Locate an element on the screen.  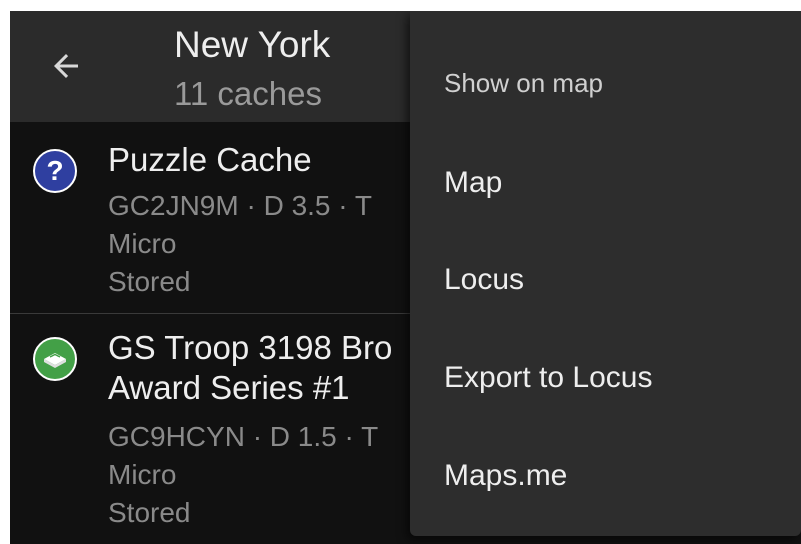
menu-item-export-to-locus: Export to Locus is located at coordinates (605, 378).